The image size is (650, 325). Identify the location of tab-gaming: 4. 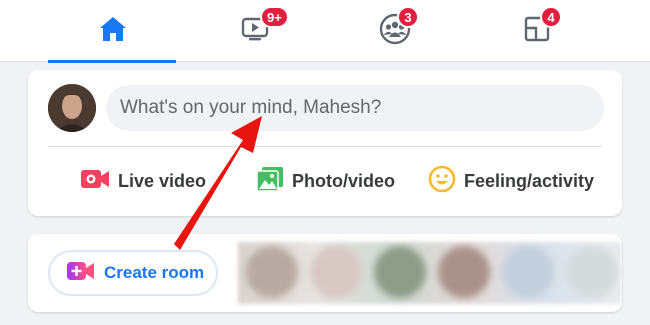
(537, 31).